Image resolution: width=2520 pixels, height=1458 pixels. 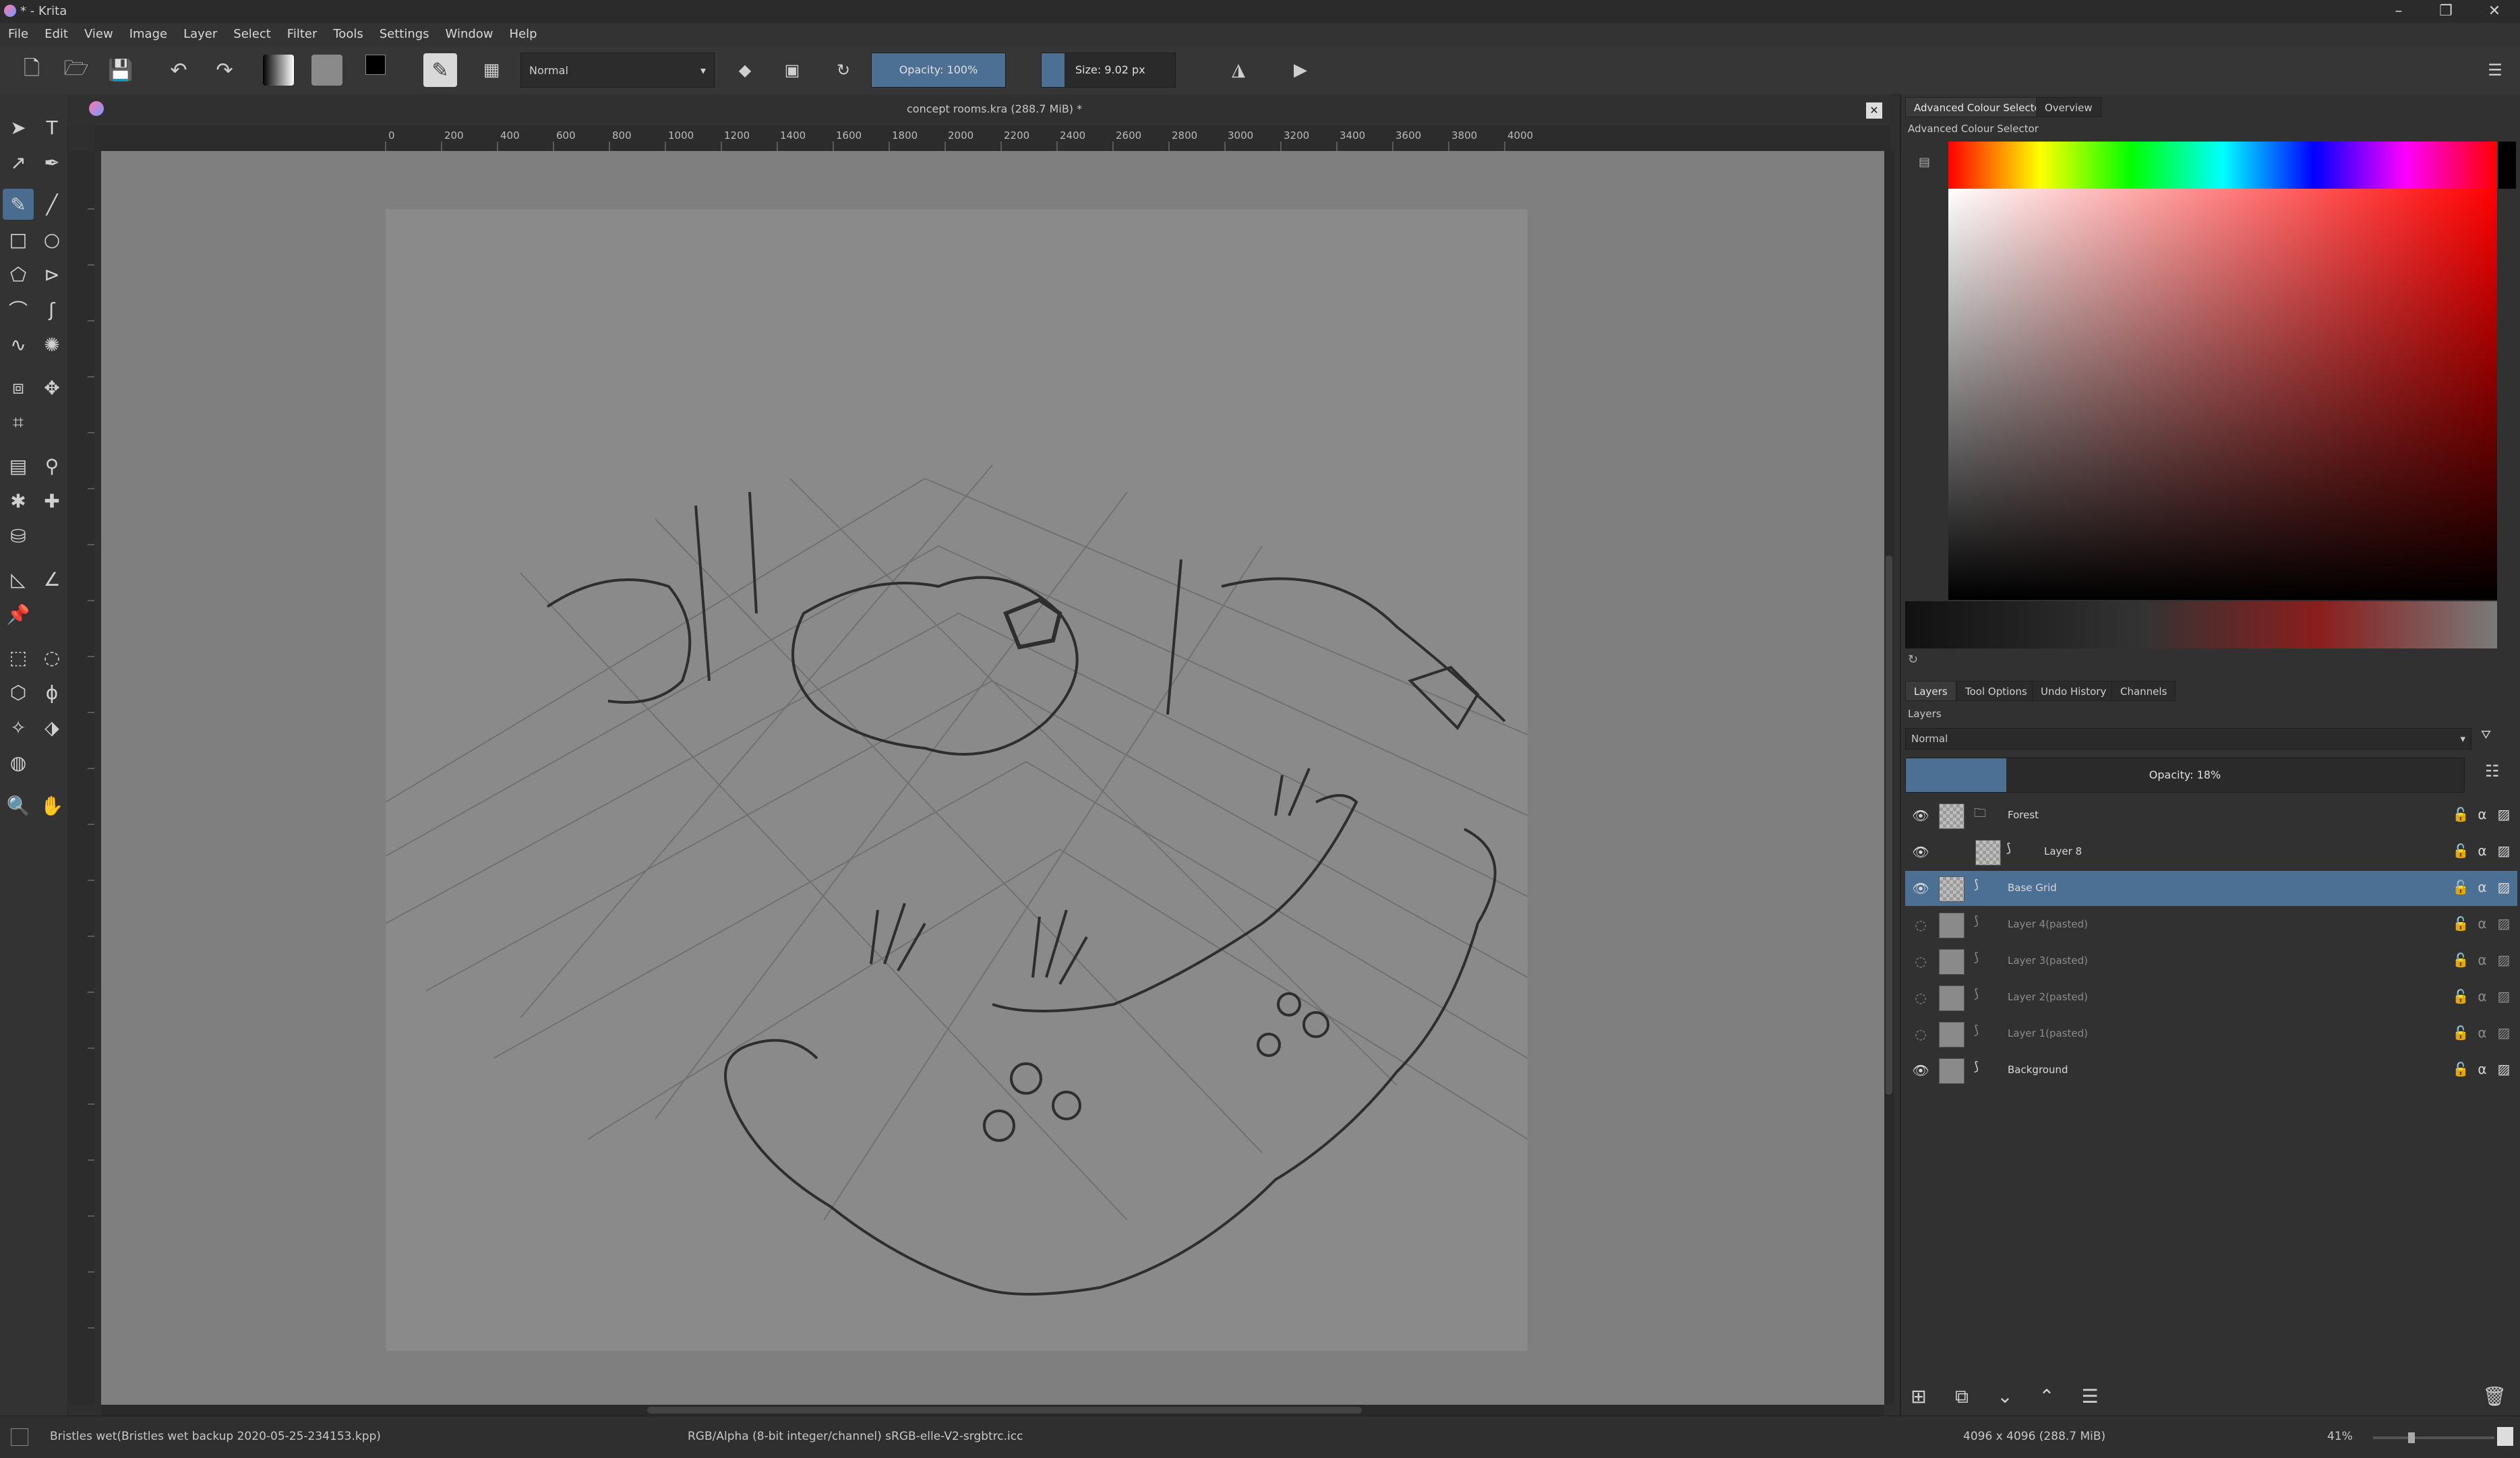 I want to click on assistant-tool-icon: ◺, so click(x=18, y=580).